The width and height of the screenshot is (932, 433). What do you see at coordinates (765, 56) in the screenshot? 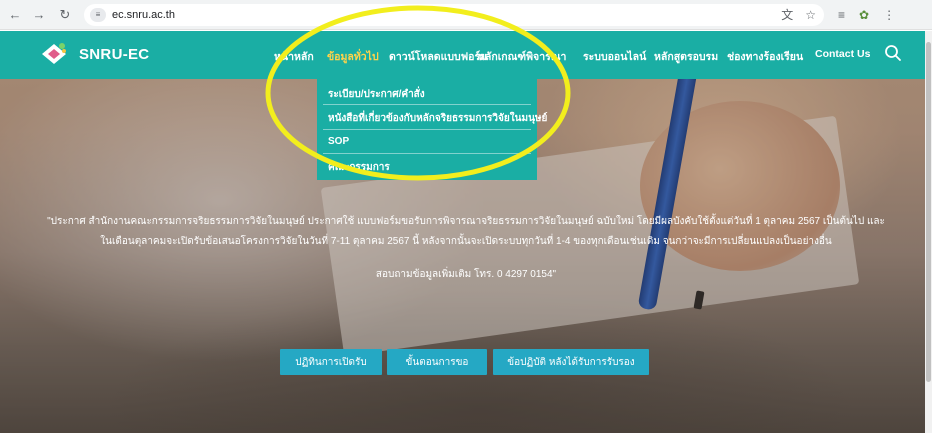
I see `nav-complaint: ช่องทางร้องเรียน` at bounding box center [765, 56].